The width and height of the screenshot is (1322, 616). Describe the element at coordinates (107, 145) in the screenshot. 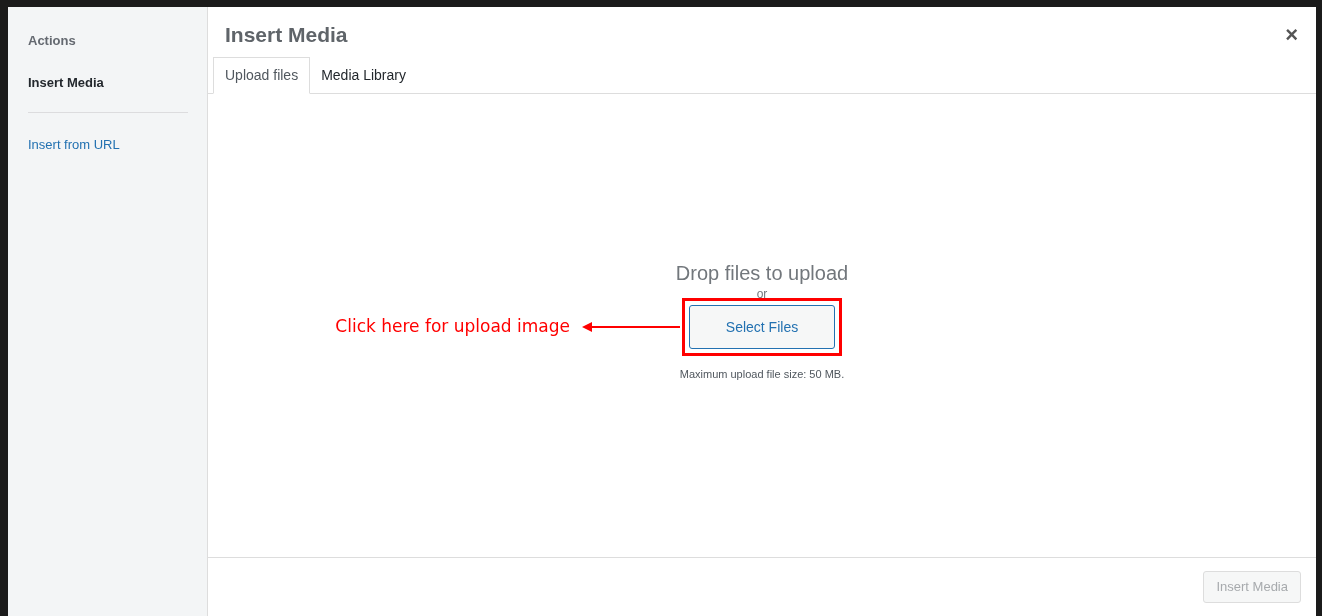

I see `sidebar-item: Insert from URL` at that location.